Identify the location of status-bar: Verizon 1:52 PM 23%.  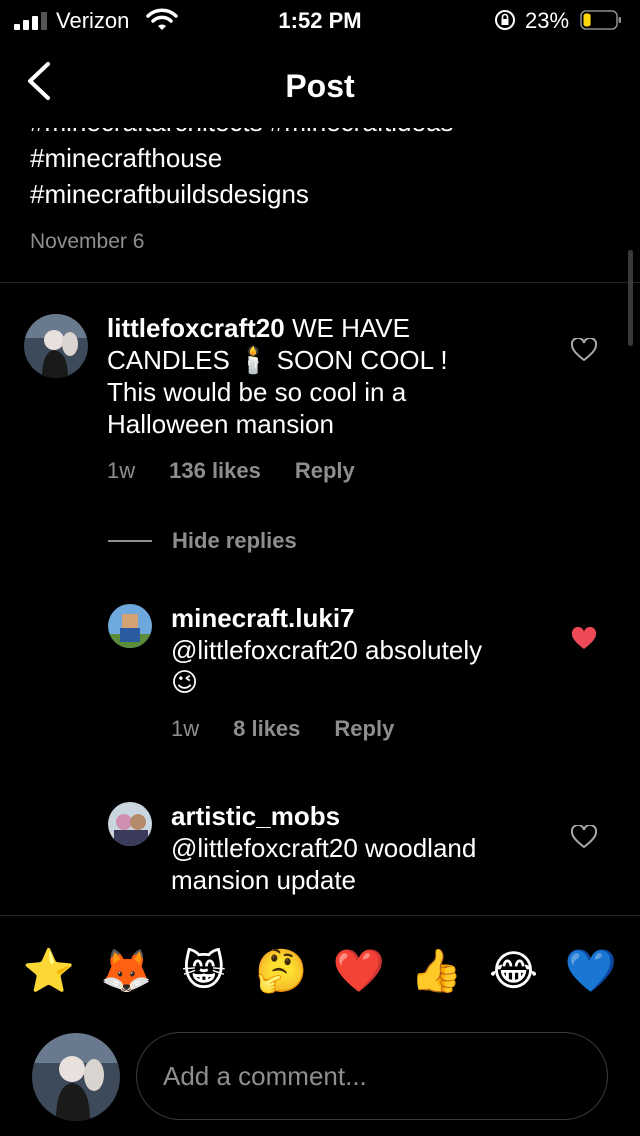
(320, 20).